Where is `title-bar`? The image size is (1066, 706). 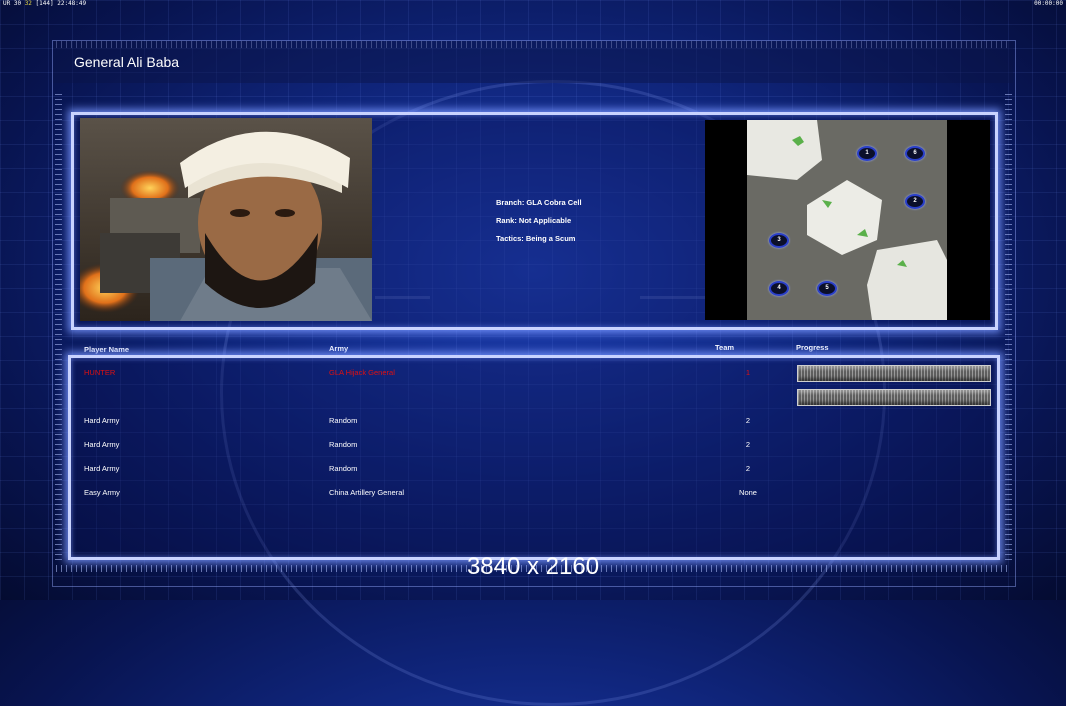 title-bar is located at coordinates (533, 62).